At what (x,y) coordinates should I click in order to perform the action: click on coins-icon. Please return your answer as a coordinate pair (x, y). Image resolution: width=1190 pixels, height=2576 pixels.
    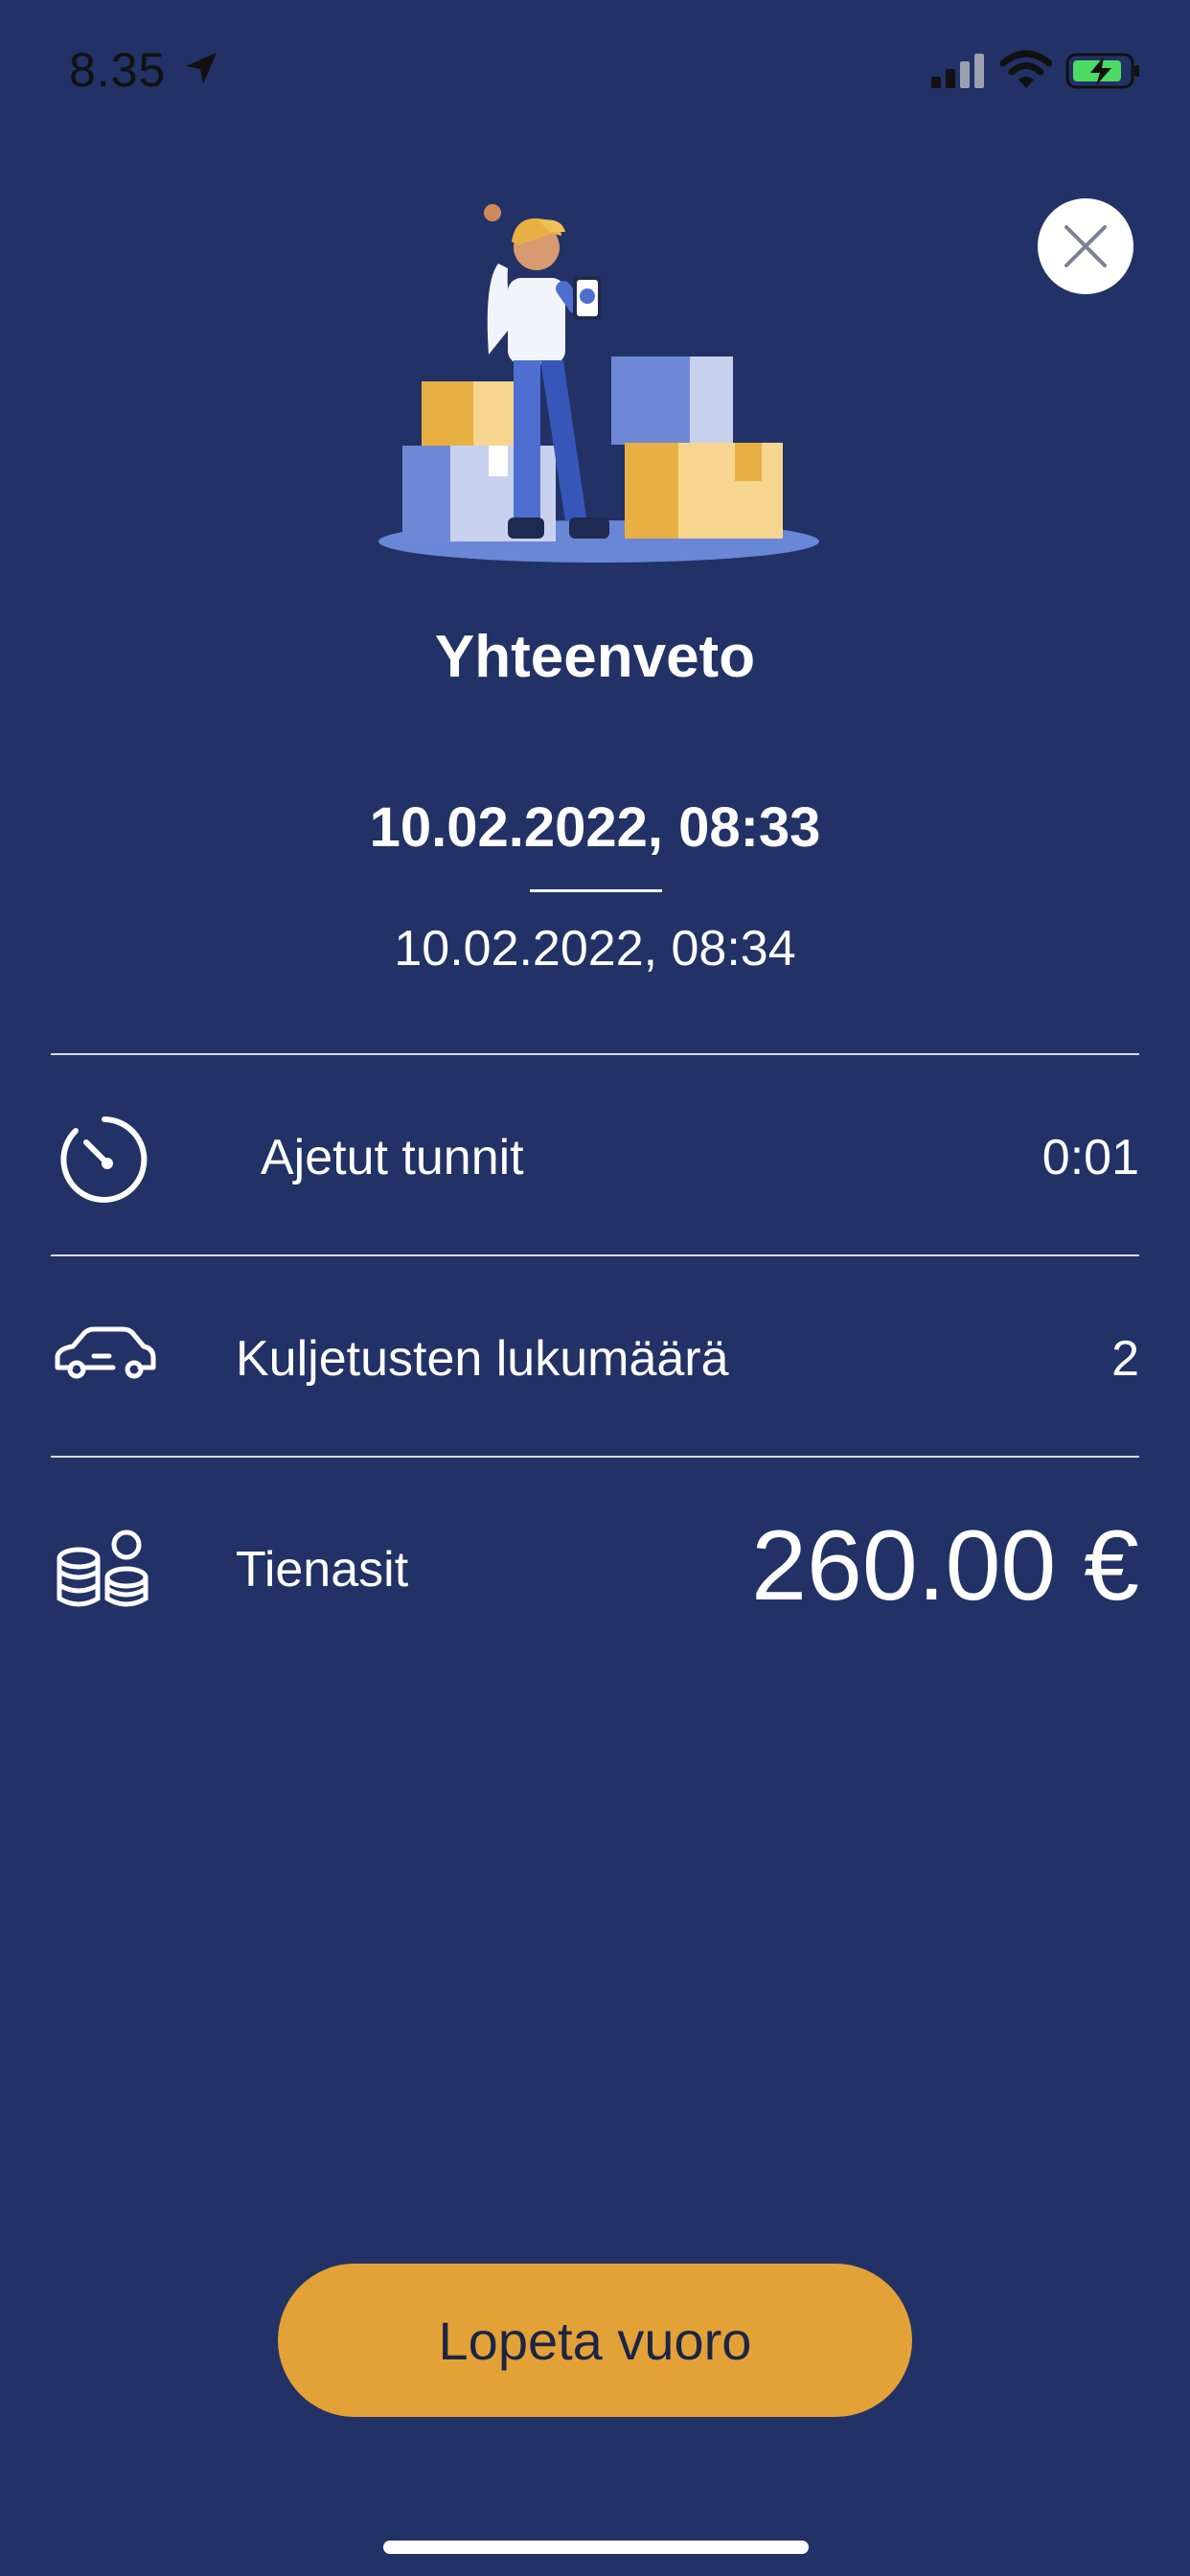
    Looking at the image, I should click on (103, 1568).